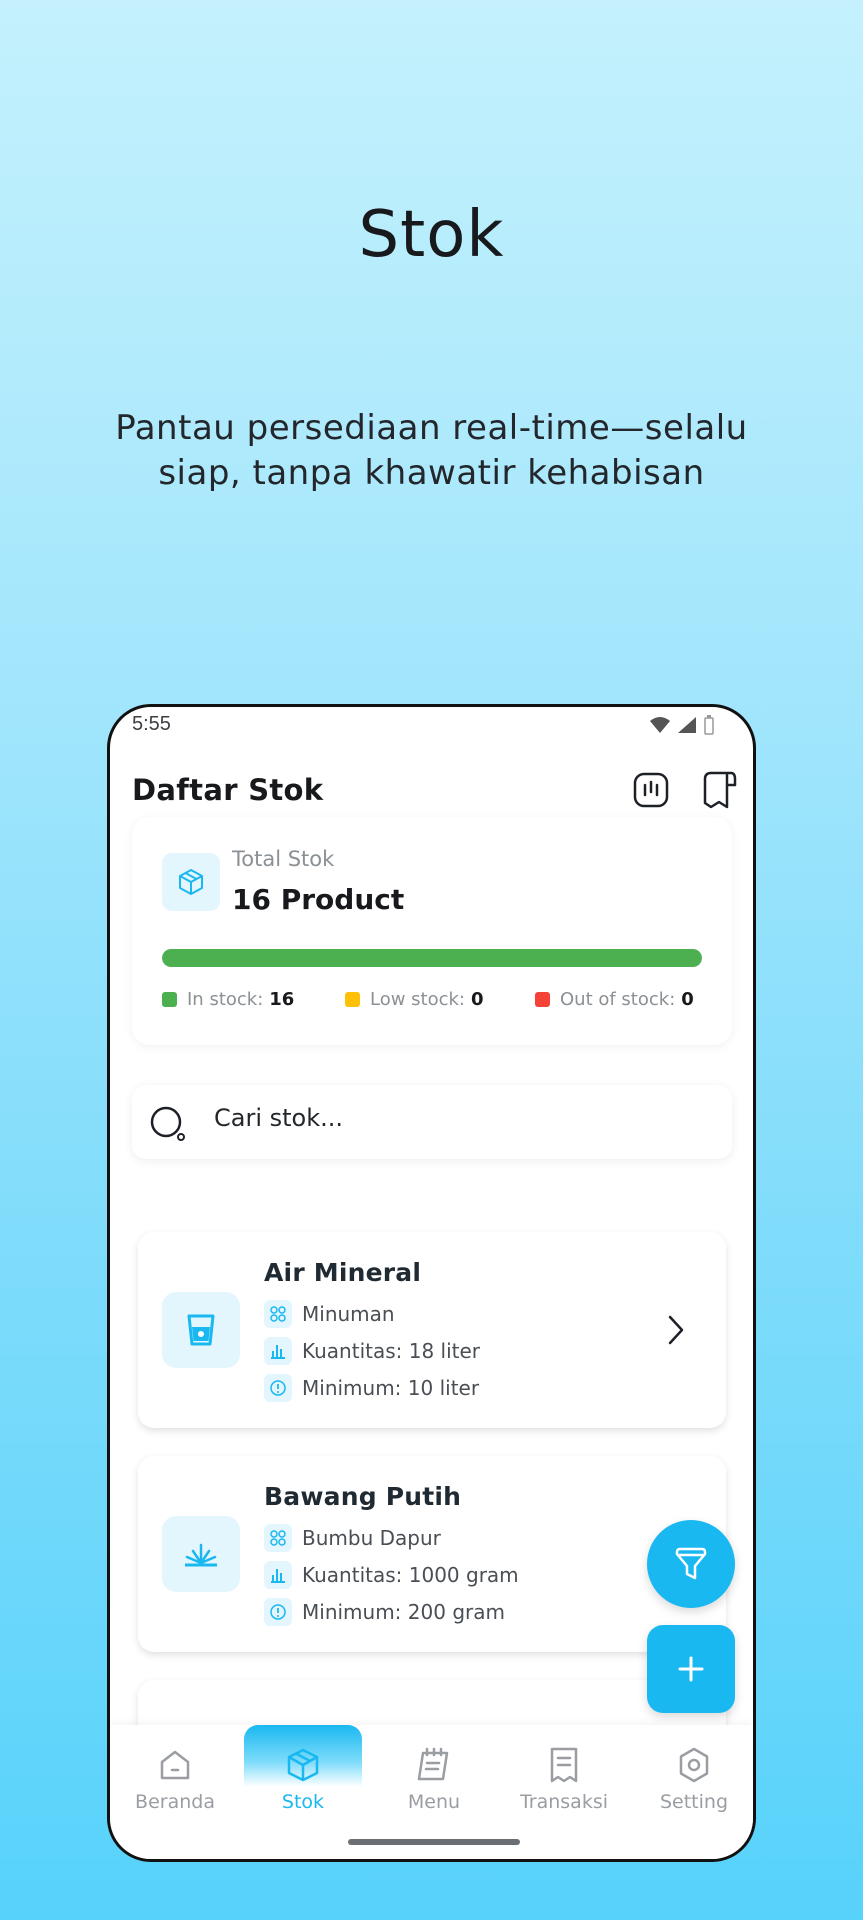  What do you see at coordinates (564, 1802) in the screenshot?
I see `nav-label: Transaksi` at bounding box center [564, 1802].